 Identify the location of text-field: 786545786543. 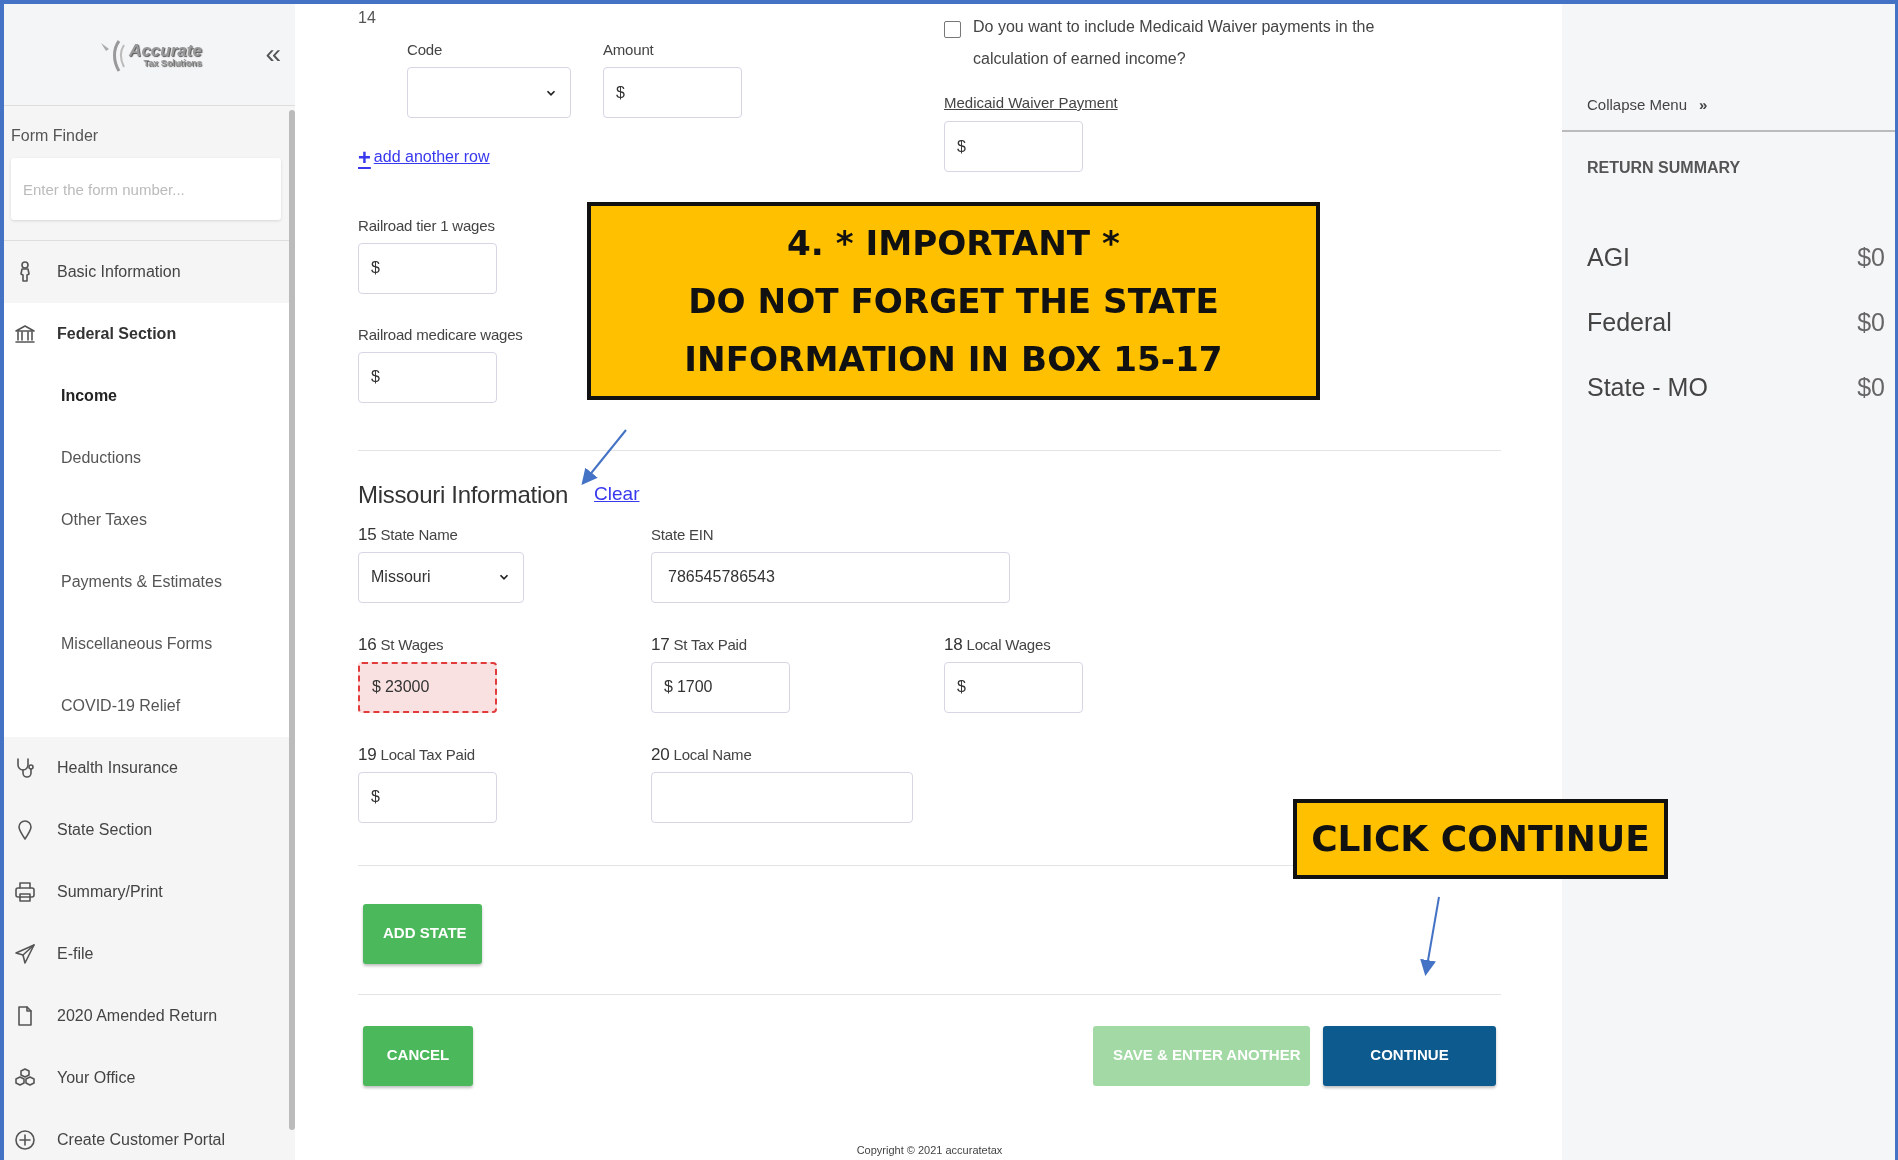
(830, 577).